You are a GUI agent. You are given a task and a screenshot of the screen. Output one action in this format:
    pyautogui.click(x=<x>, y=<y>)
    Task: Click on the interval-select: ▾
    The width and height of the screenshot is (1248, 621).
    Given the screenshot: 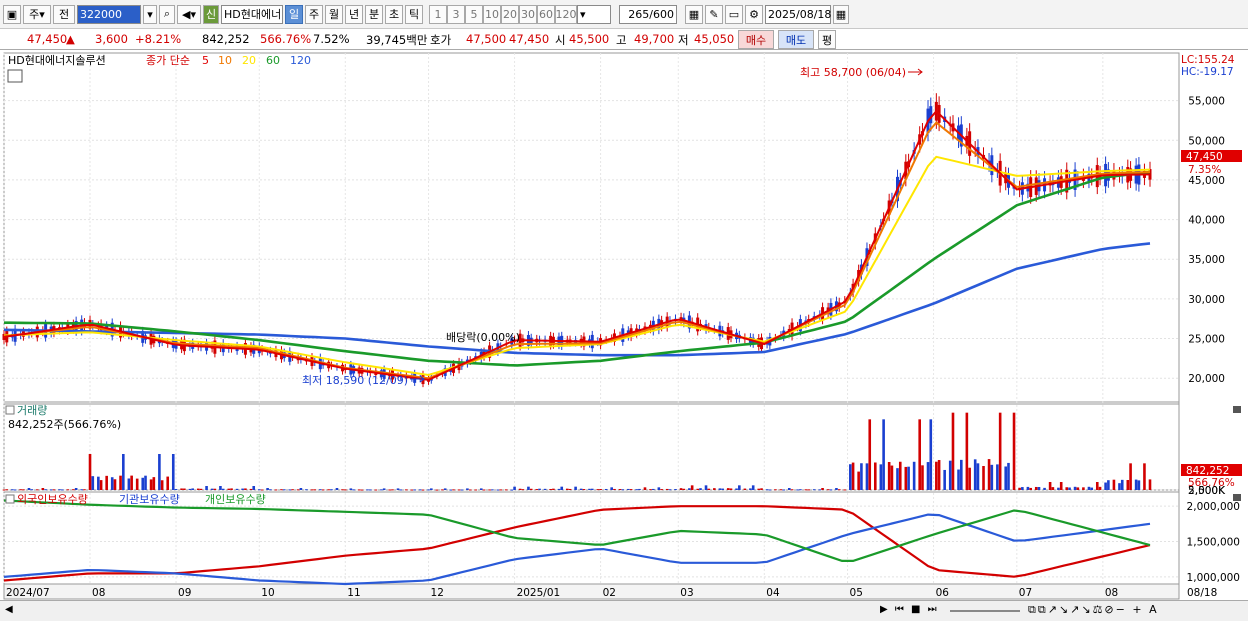 What is the action you would take?
    pyautogui.click(x=594, y=14)
    